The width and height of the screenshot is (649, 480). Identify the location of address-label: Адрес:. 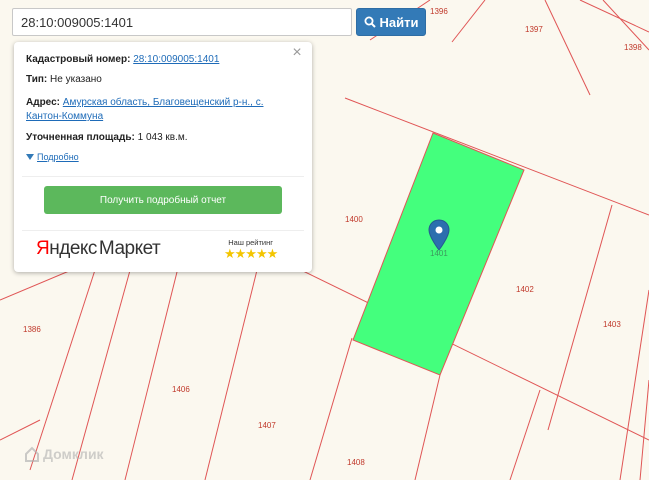
(43, 102).